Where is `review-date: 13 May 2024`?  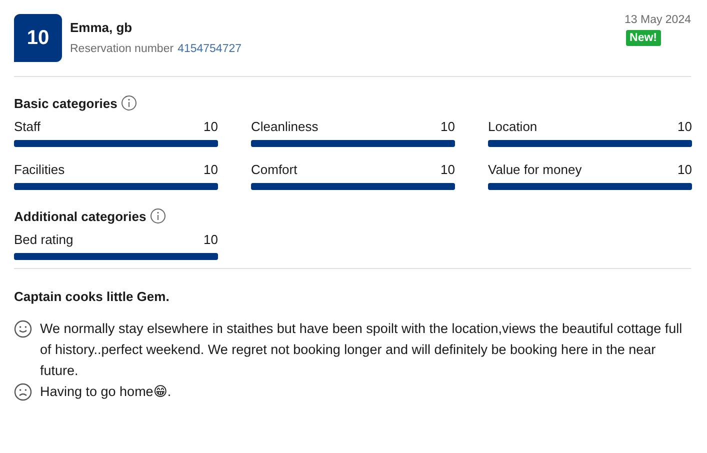 review-date: 13 May 2024 is located at coordinates (657, 20).